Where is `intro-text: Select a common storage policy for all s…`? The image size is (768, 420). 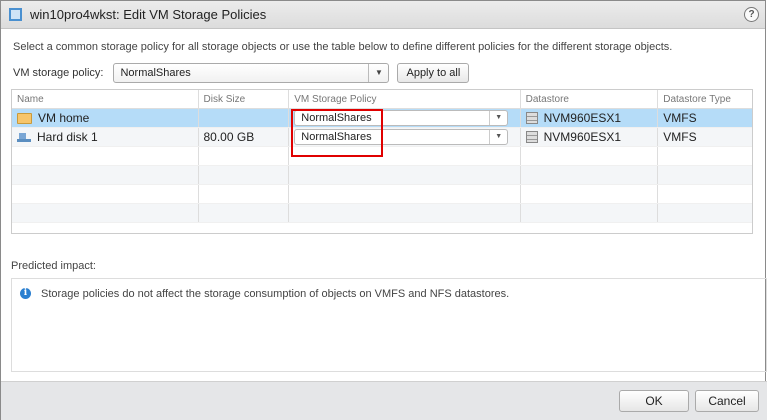 intro-text: Select a common storage policy for all s… is located at coordinates (343, 47).